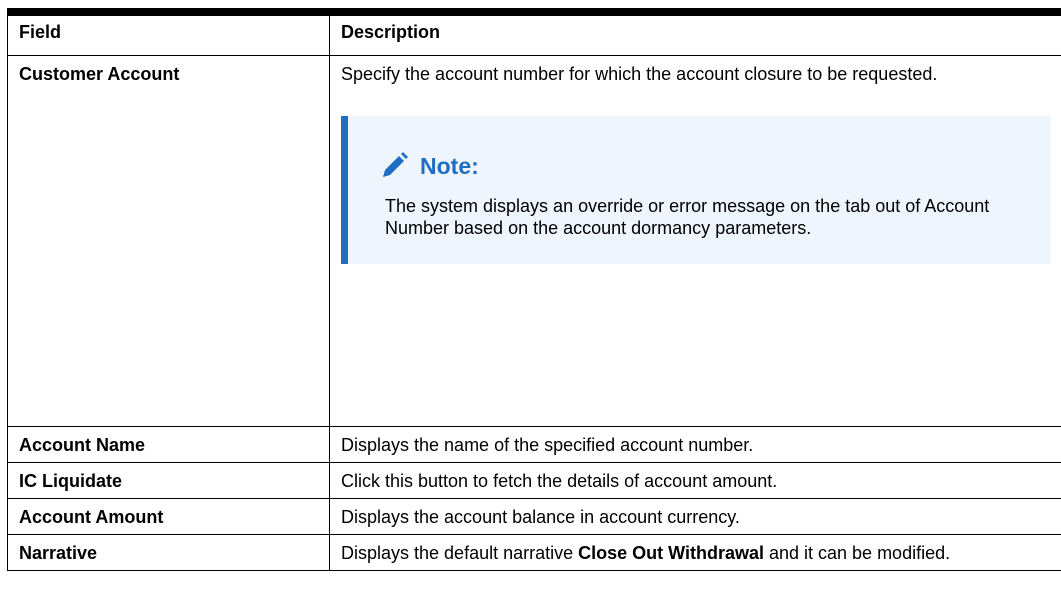  What do you see at coordinates (460, 553) in the screenshot?
I see `description-text-prefix: Displays the default narrative` at bounding box center [460, 553].